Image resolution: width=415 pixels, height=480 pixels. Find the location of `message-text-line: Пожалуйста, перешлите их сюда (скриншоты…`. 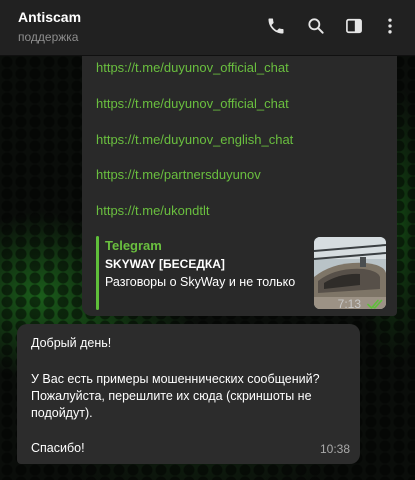

message-text-line: Пожалуйста, перешлите их сюда (скриншоты… is located at coordinates (171, 396).